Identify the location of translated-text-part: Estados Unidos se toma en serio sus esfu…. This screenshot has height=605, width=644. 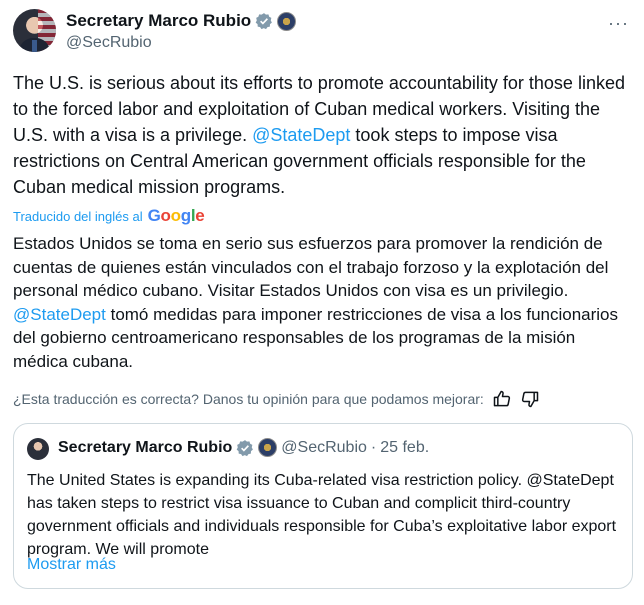
(311, 267).